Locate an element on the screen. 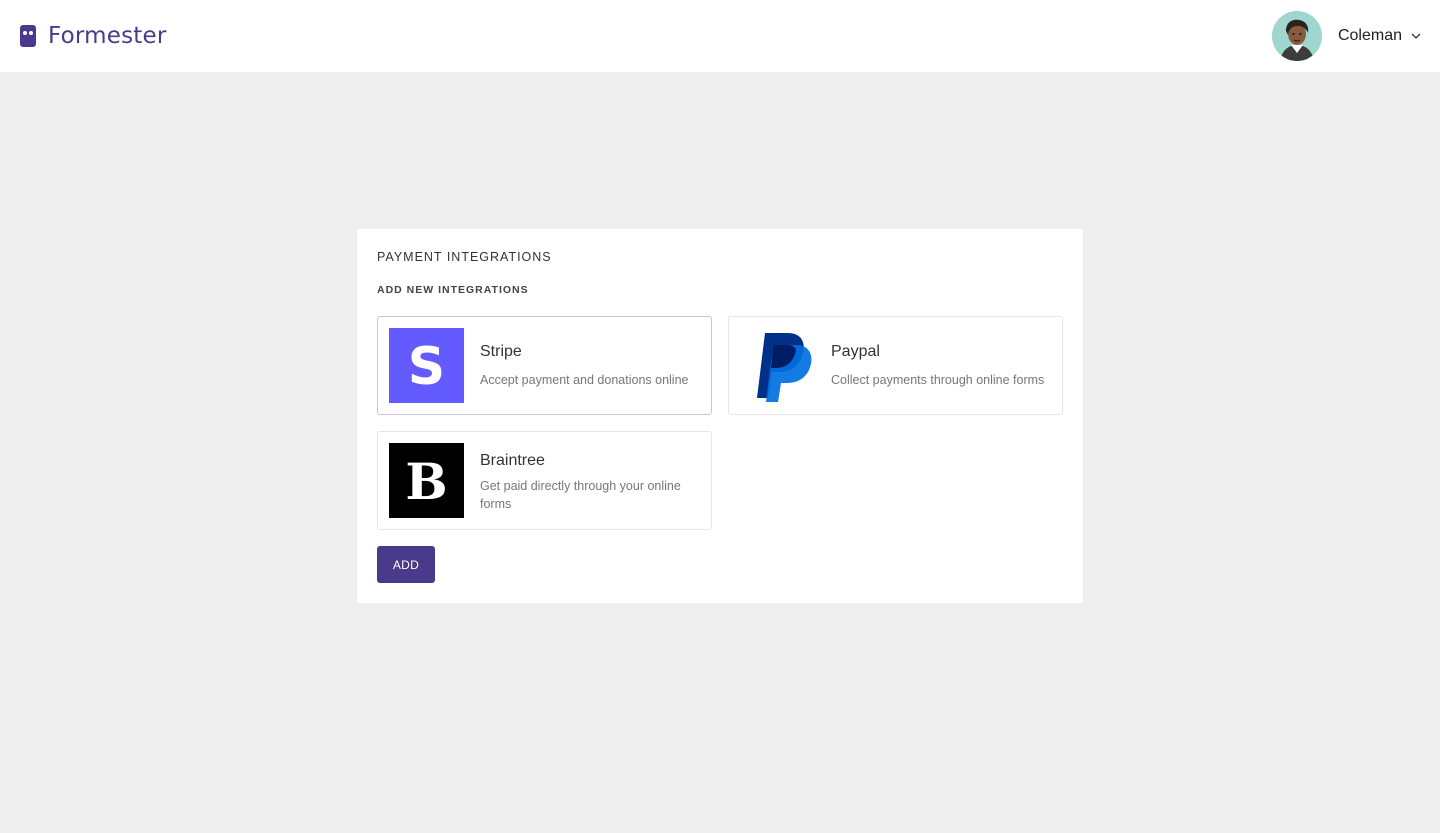  svg-text: B is located at coordinates (426, 481).